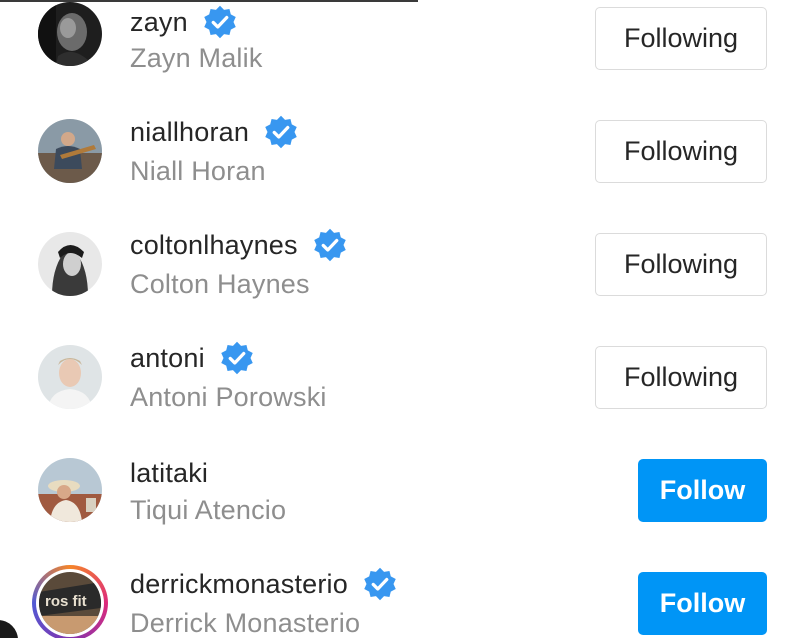 This screenshot has width=800, height=638. What do you see at coordinates (66, 601) in the screenshot?
I see `svg-text: ros fit` at bounding box center [66, 601].